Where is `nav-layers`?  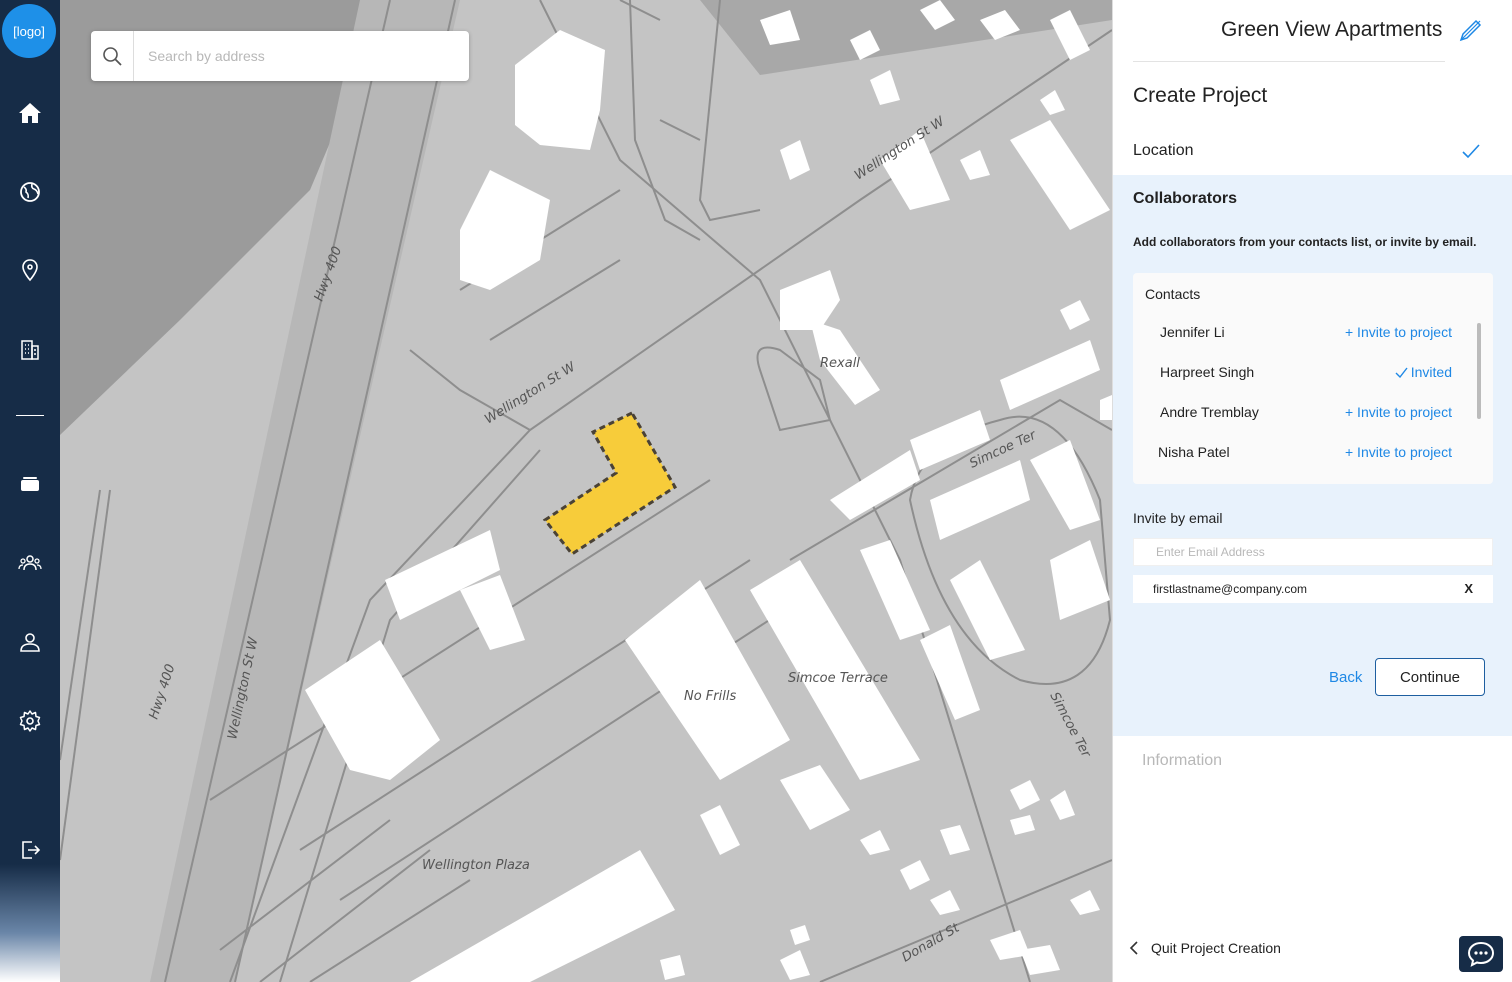 nav-layers is located at coordinates (30, 484).